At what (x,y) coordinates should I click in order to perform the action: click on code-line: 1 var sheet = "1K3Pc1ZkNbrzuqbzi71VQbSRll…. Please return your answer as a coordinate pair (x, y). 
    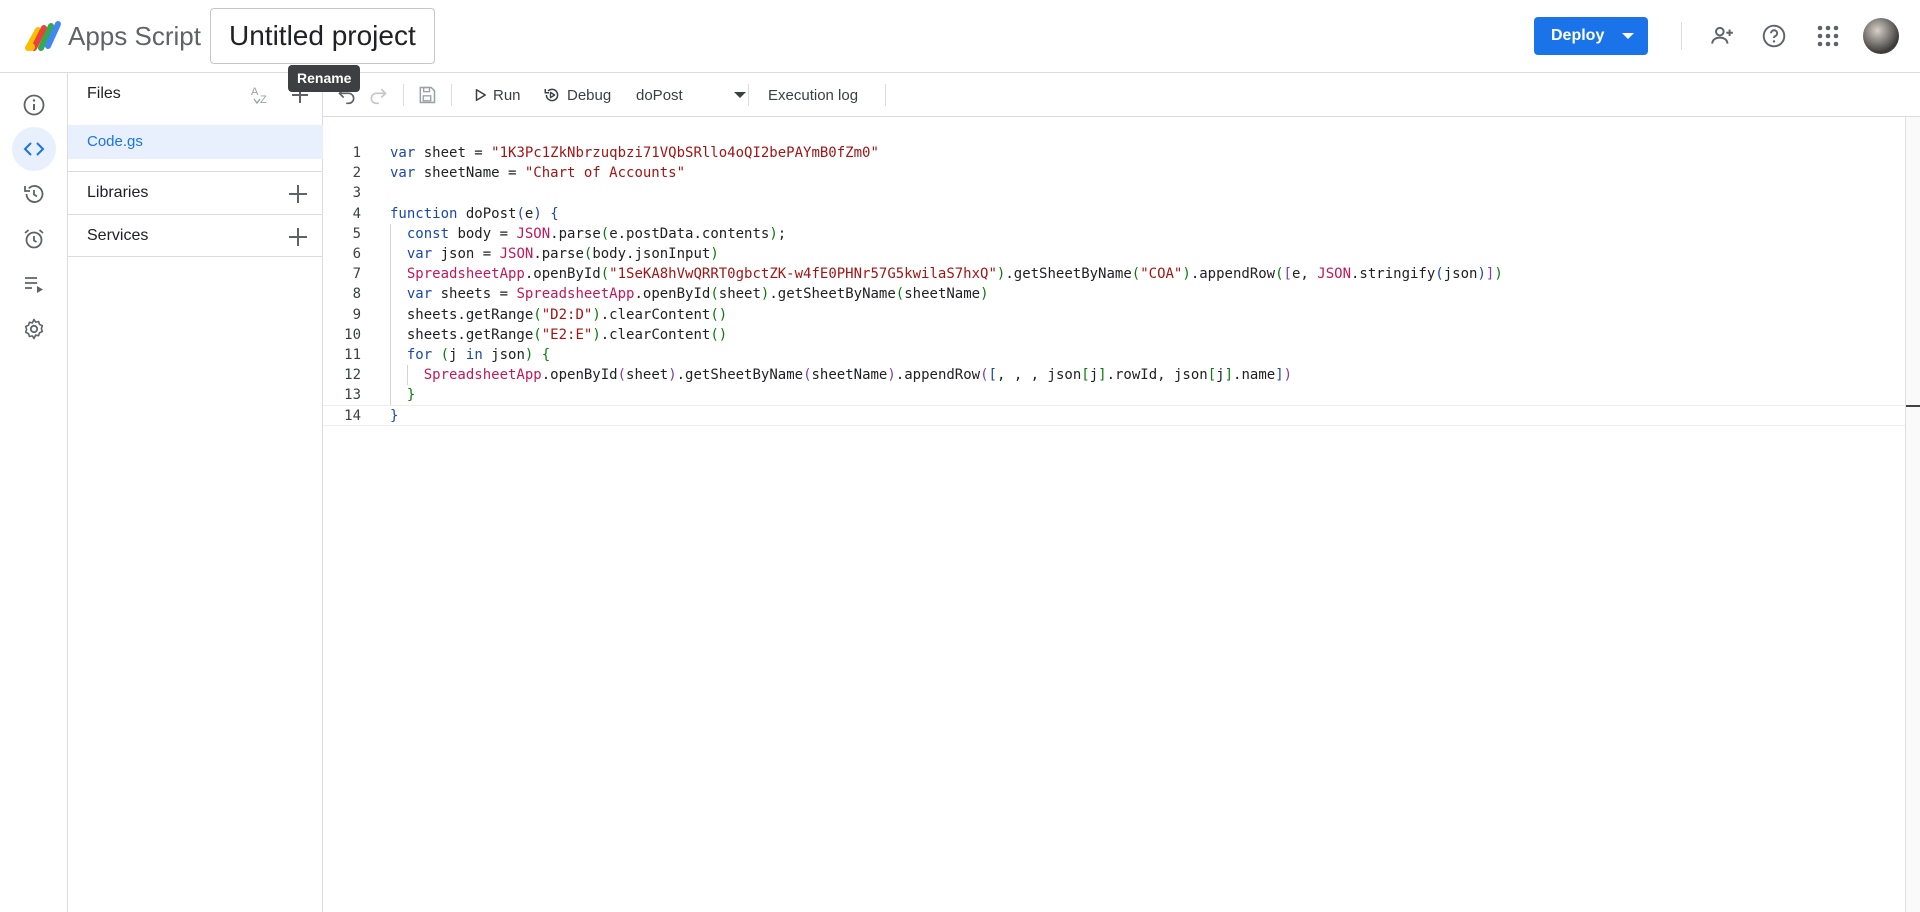
    Looking at the image, I should click on (1114, 153).